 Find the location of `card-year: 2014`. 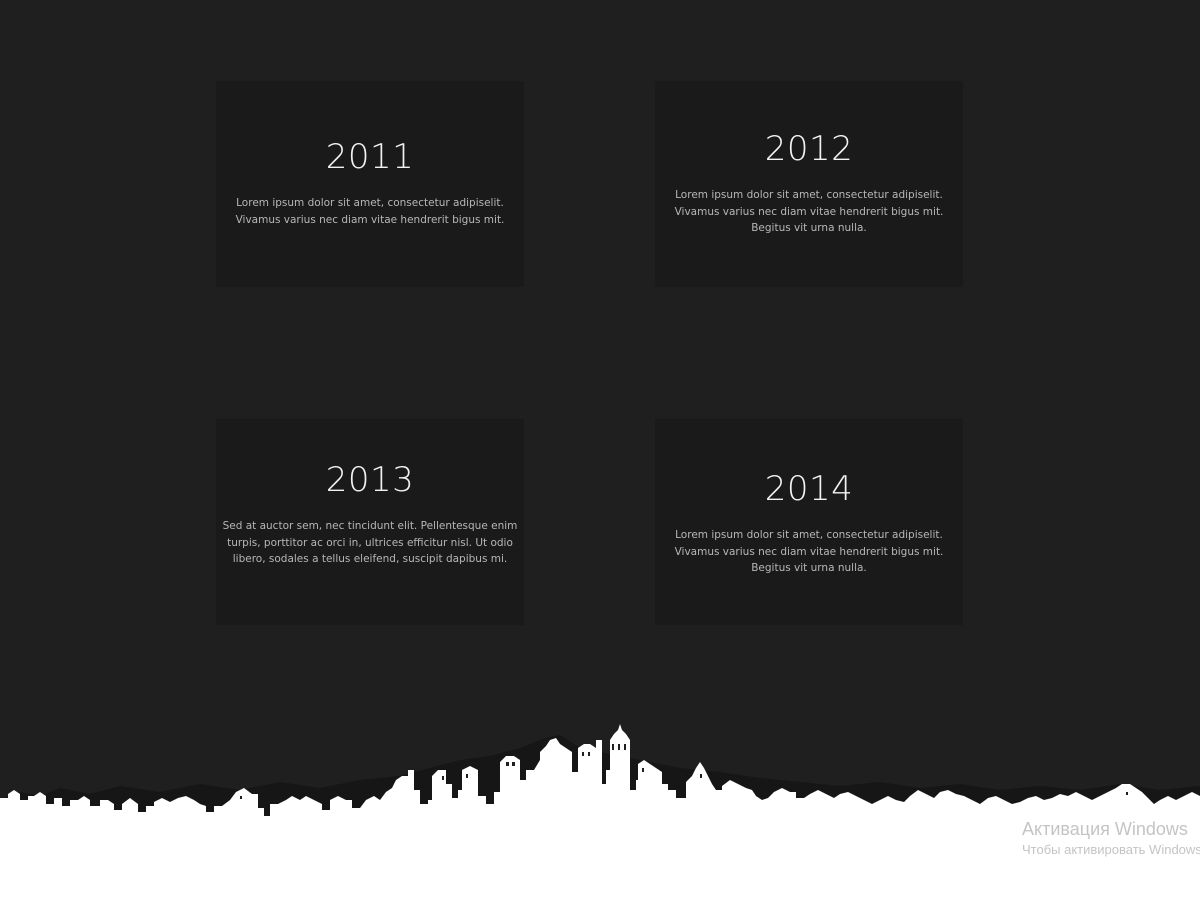

card-year: 2014 is located at coordinates (809, 489).